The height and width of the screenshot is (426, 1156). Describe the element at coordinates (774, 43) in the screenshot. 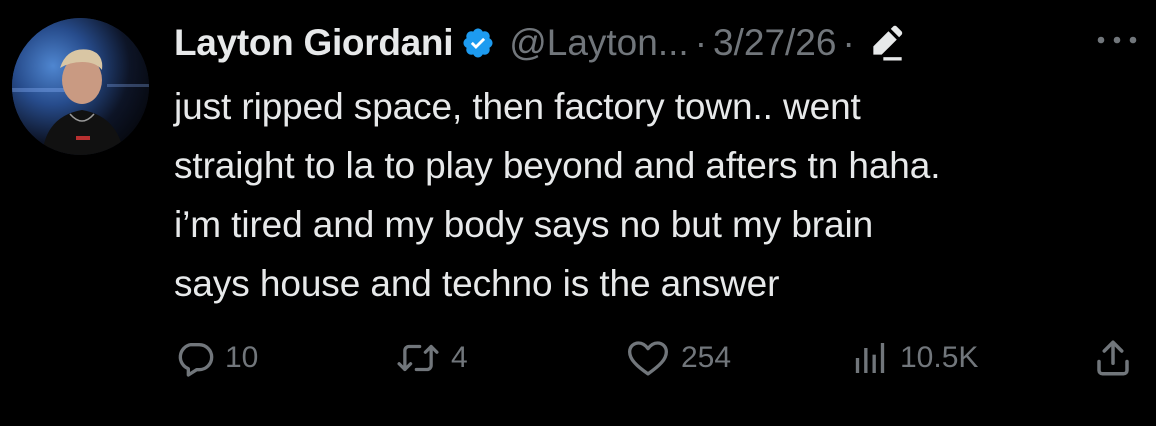

I see `tweet-date: 3/27/26` at that location.